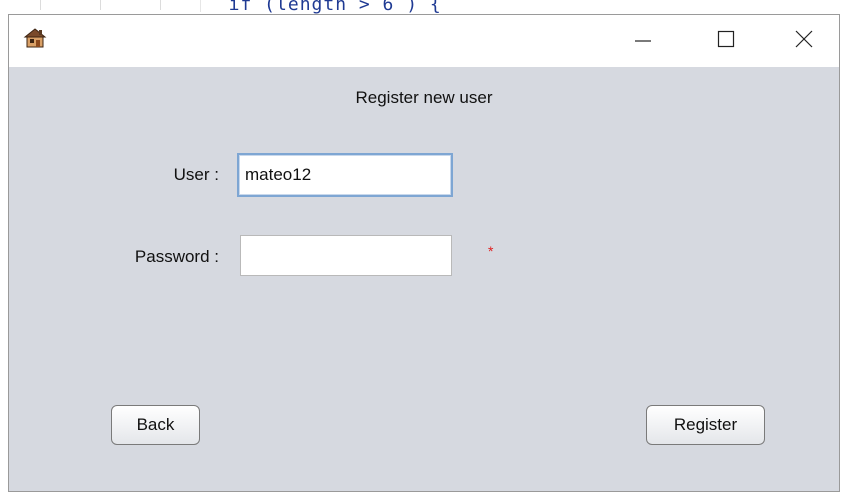 The width and height of the screenshot is (842, 493). Describe the element at coordinates (155, 425) in the screenshot. I see `back-button: Back` at that location.